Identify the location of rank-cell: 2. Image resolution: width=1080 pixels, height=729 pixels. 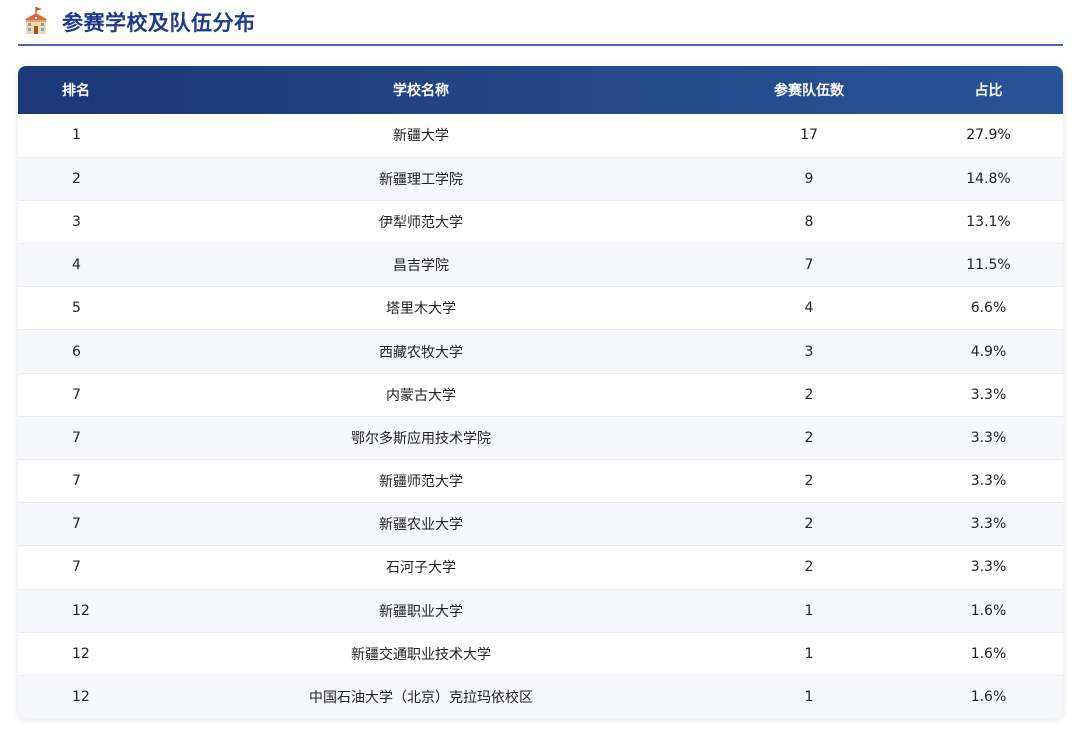
(76, 178).